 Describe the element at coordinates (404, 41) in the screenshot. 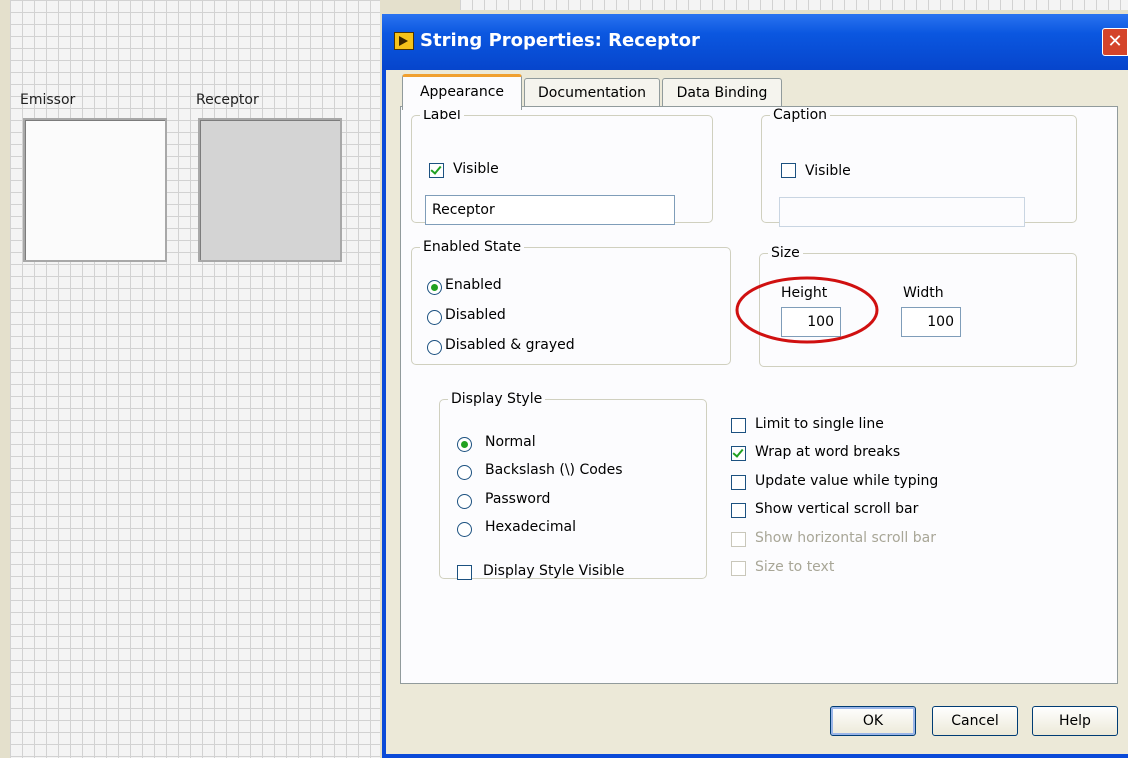

I see `labview-app-icon` at that location.